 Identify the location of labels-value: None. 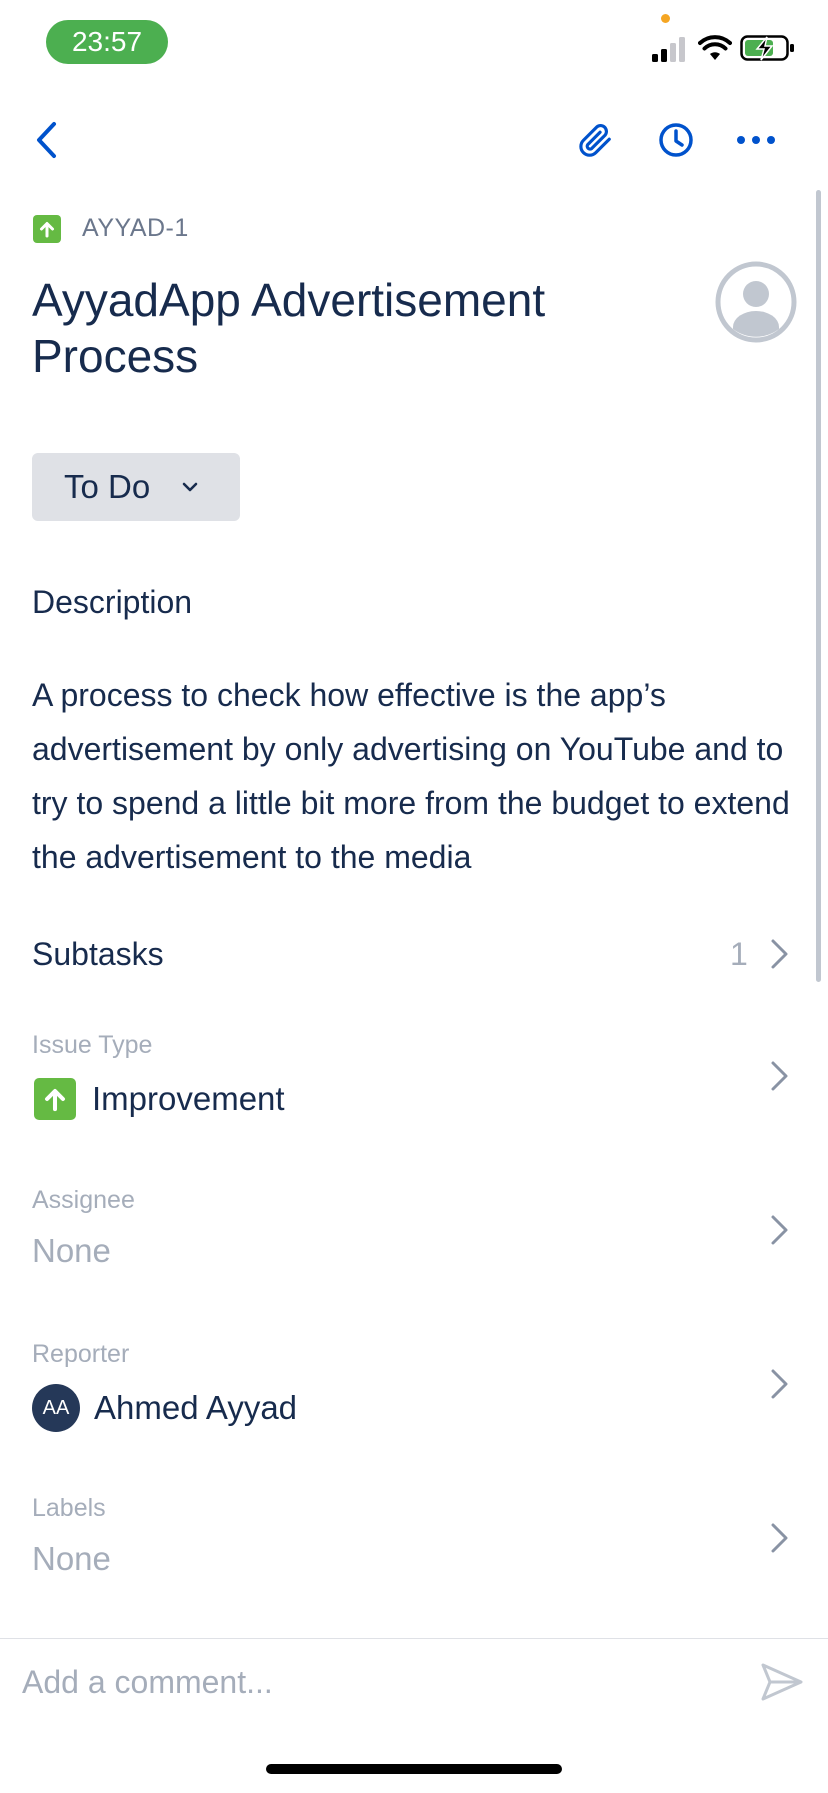
(71, 1558).